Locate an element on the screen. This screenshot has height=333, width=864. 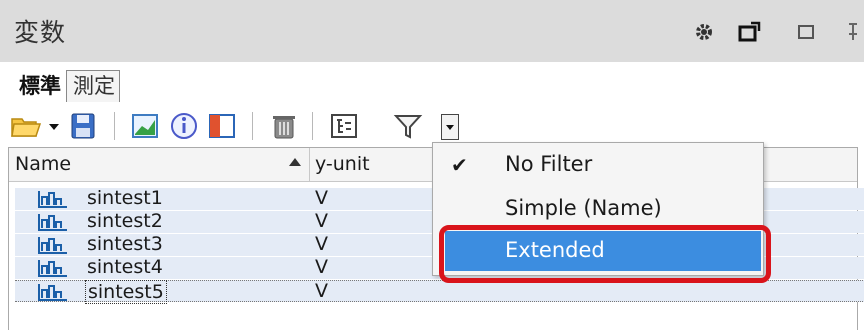
save-icon is located at coordinates (84, 126).